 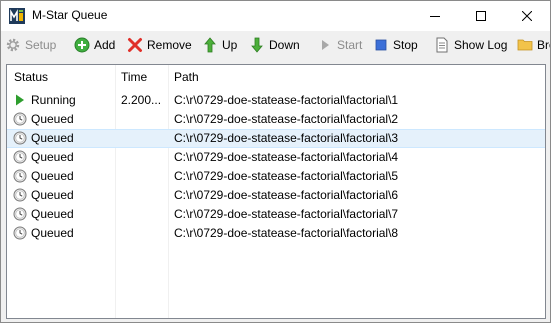 I want to click on minimize-icon, so click(x=435, y=16).